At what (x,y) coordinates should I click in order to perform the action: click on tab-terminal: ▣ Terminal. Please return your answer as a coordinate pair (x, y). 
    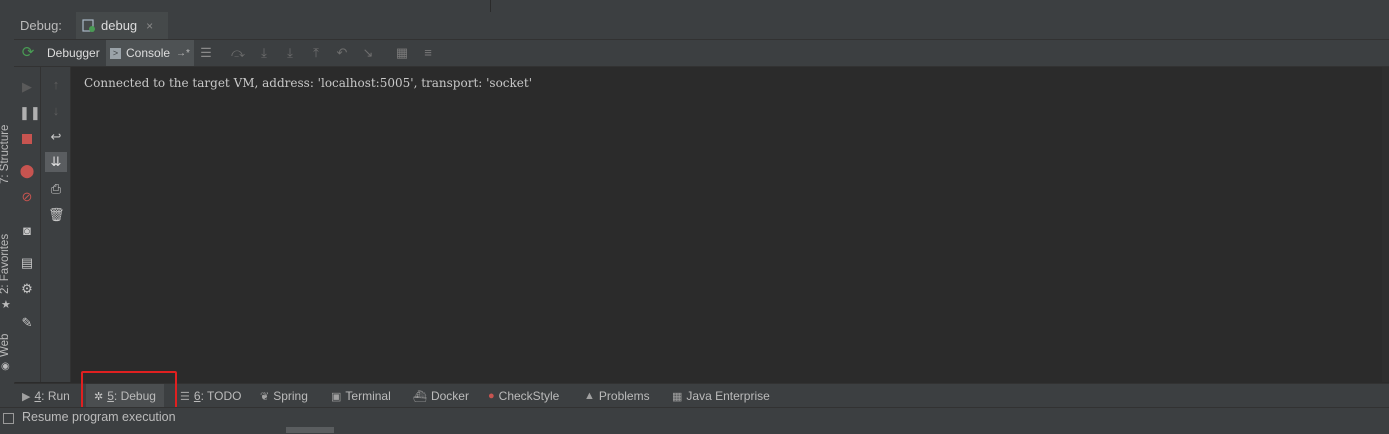
    Looking at the image, I should click on (361, 396).